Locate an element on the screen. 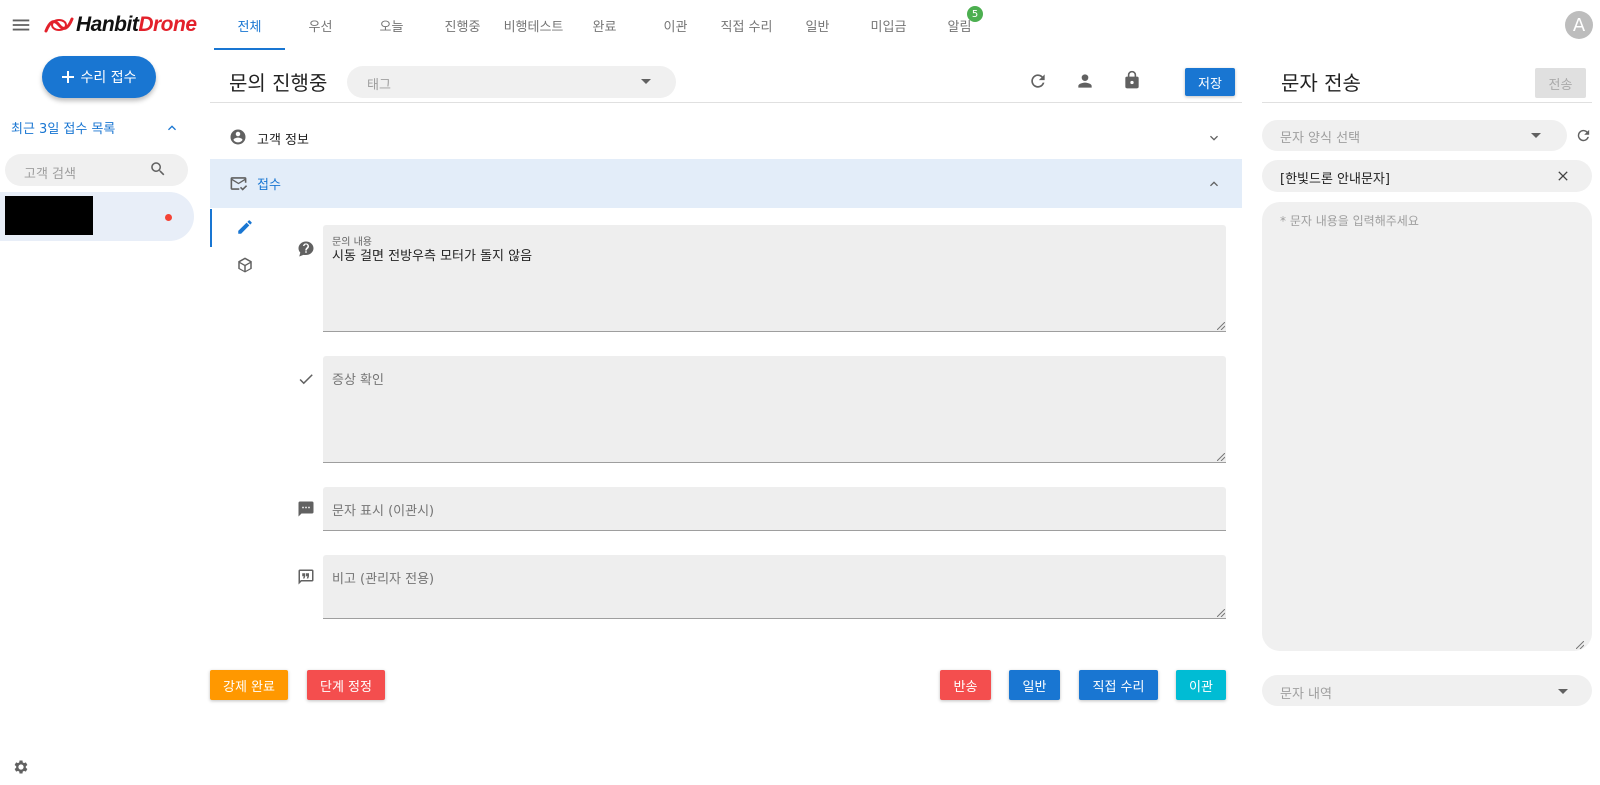 This screenshot has width=1600, height=785. sms-template-placeholder: 문자 양식 선택 is located at coordinates (1320, 138).